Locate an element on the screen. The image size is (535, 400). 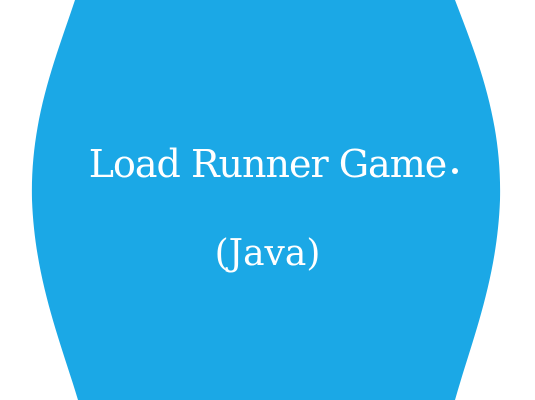
title-period-dot is located at coordinates (455, 171).